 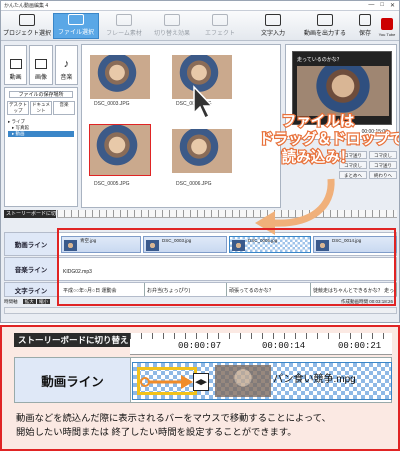 What do you see at coordinates (227, 214) in the screenshot?
I see `timeline-ruler` at bounding box center [227, 214].